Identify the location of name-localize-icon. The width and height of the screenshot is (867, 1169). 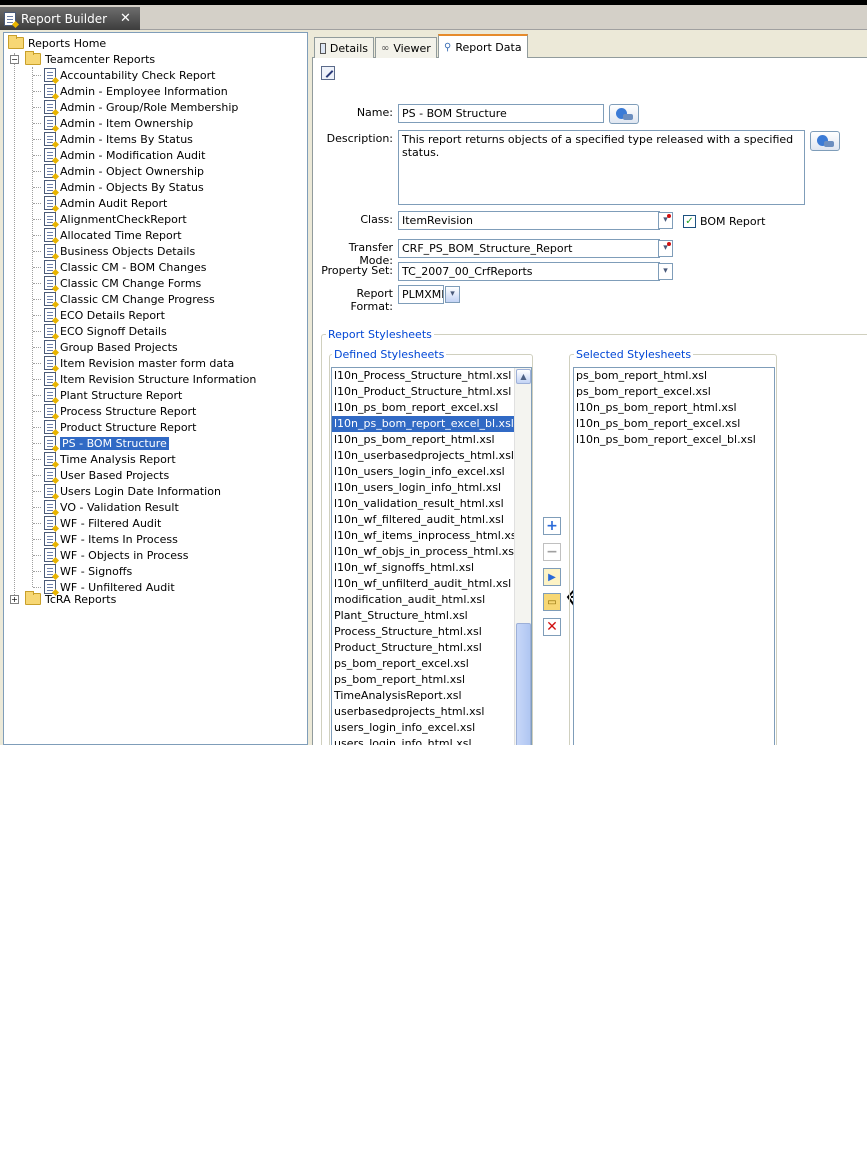
(624, 114).